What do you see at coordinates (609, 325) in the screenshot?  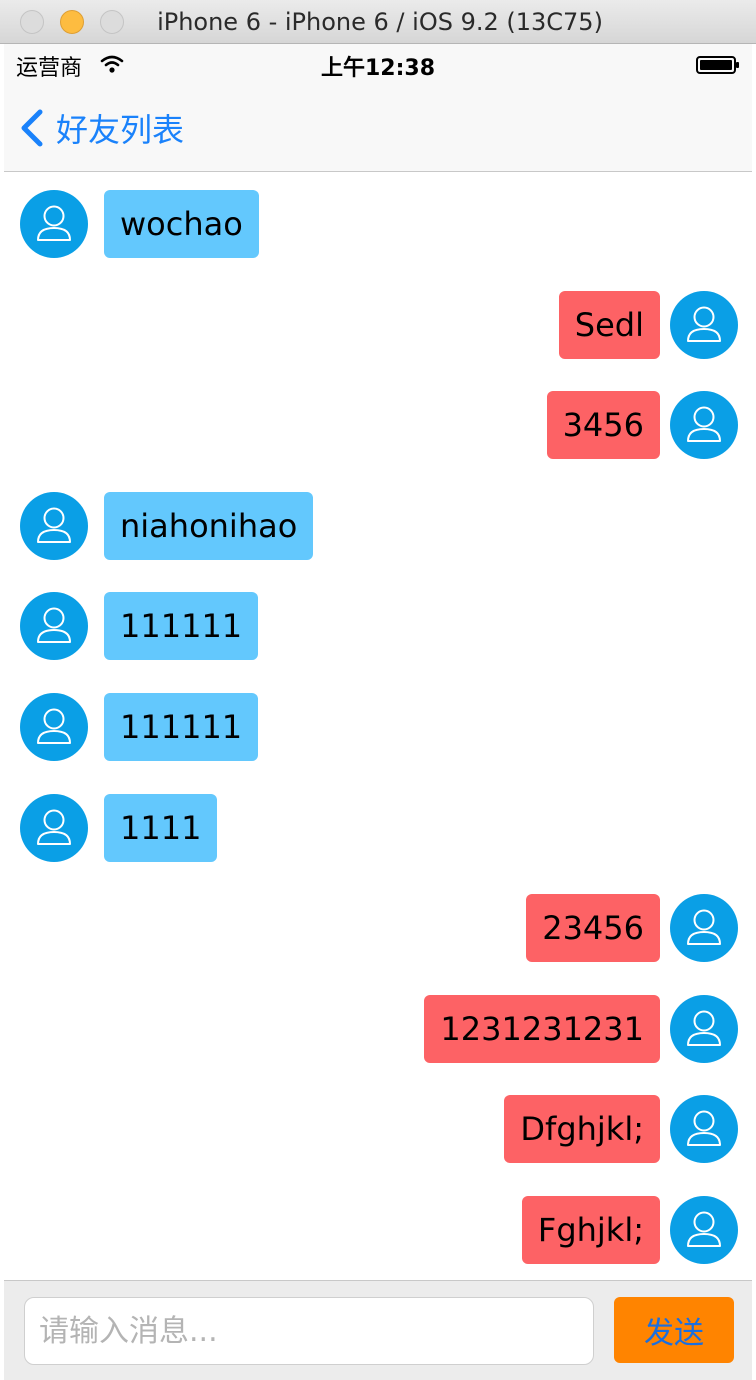 I see `outgoing-message-bubble: Sedl` at bounding box center [609, 325].